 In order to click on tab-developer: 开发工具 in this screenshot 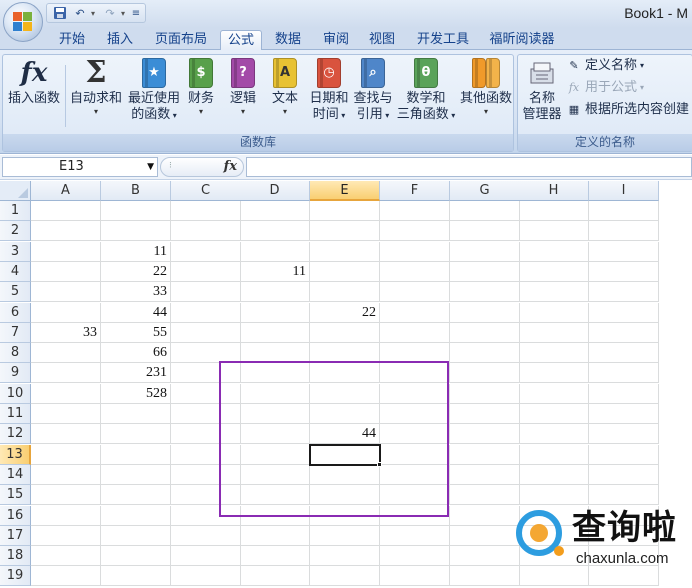, I will do `click(443, 40)`.